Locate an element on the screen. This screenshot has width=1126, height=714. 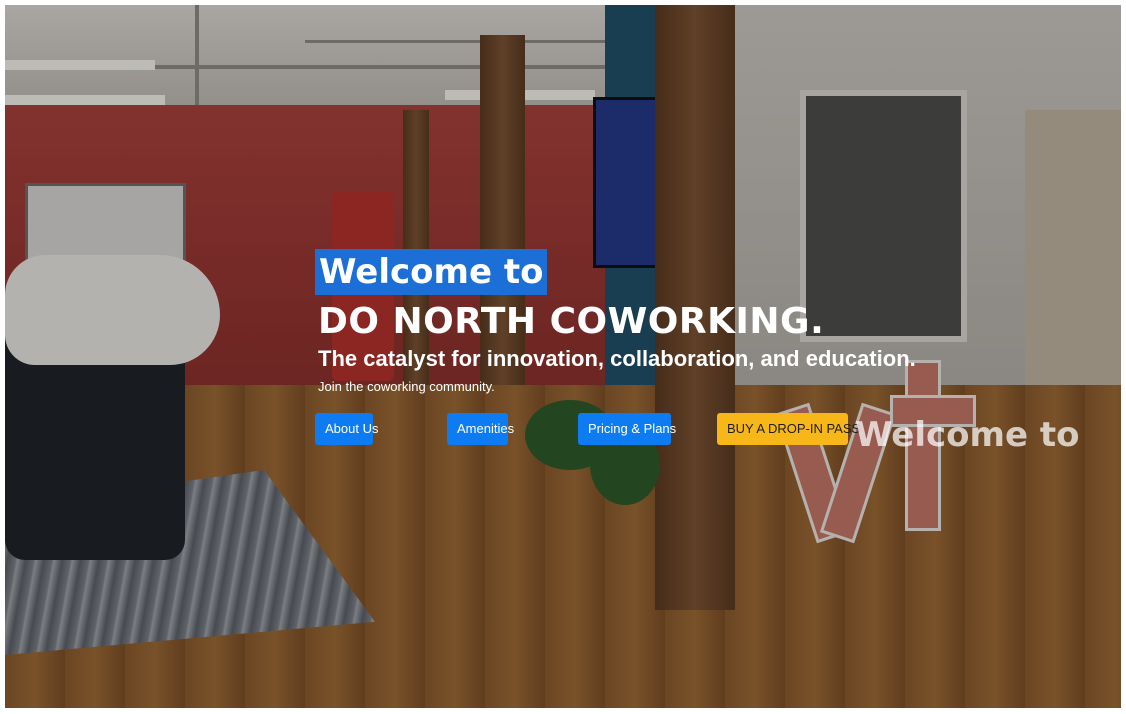
amenities-button: Amenities is located at coordinates (480, 429).